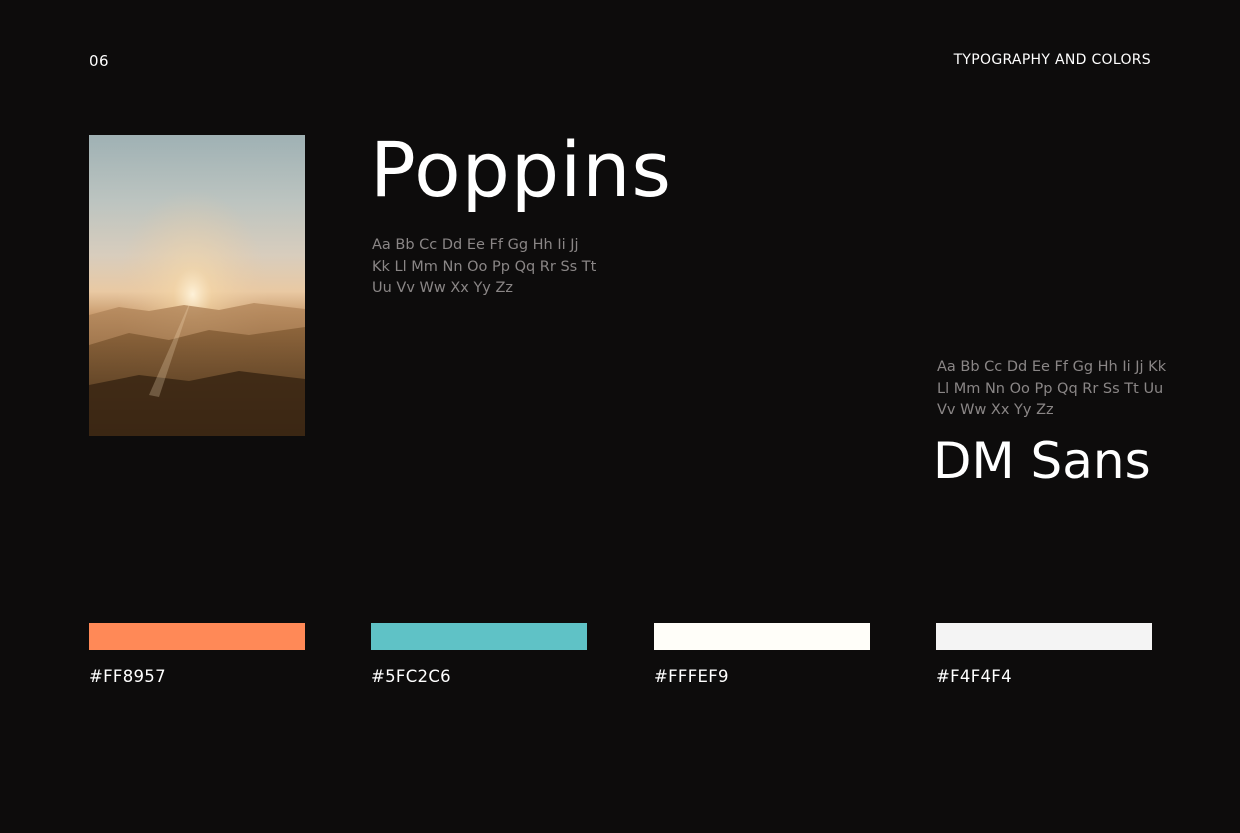 This screenshot has height=833, width=1240. What do you see at coordinates (1042, 461) in the screenshot?
I see `secondary-font-name: DM Sans` at bounding box center [1042, 461].